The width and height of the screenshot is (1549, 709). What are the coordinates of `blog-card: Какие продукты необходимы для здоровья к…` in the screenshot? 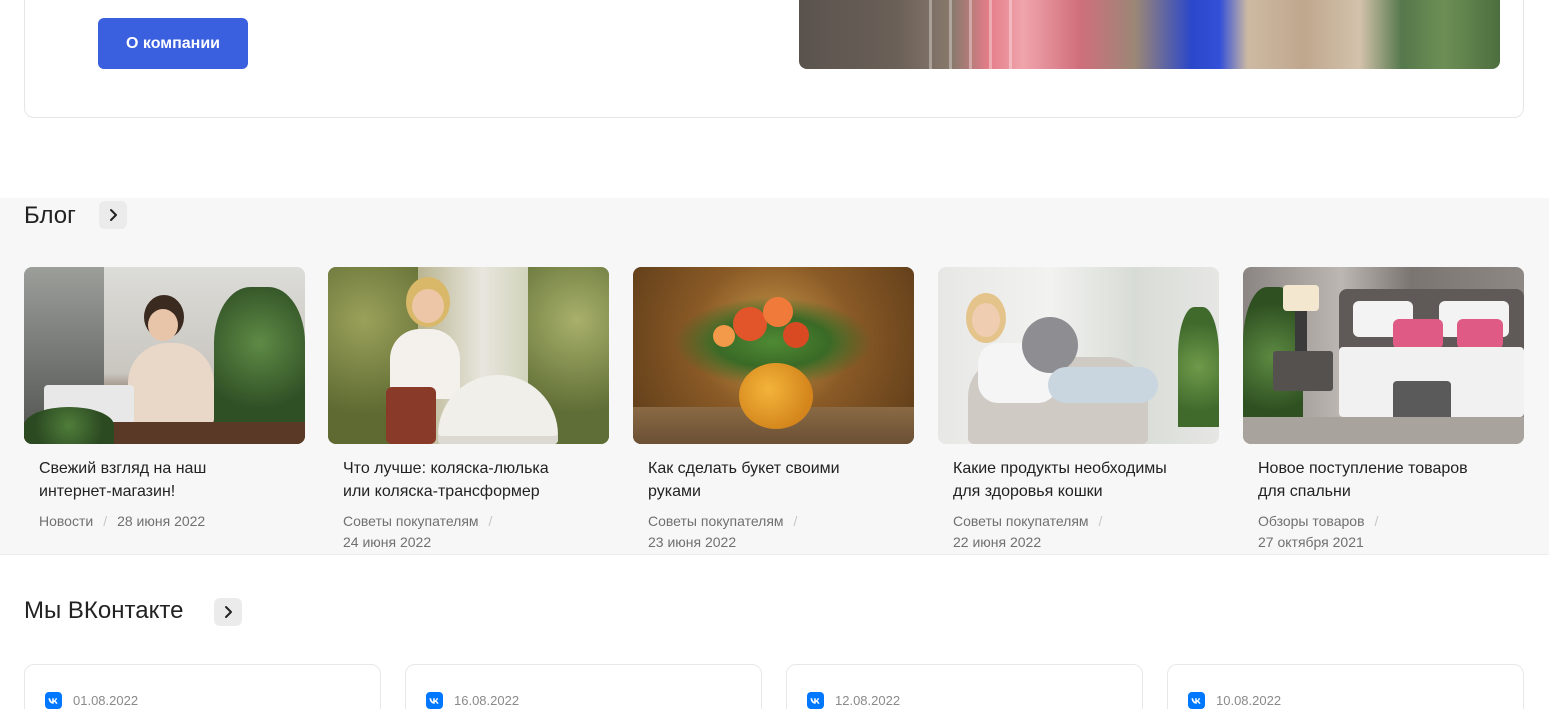 It's located at (1078, 410).